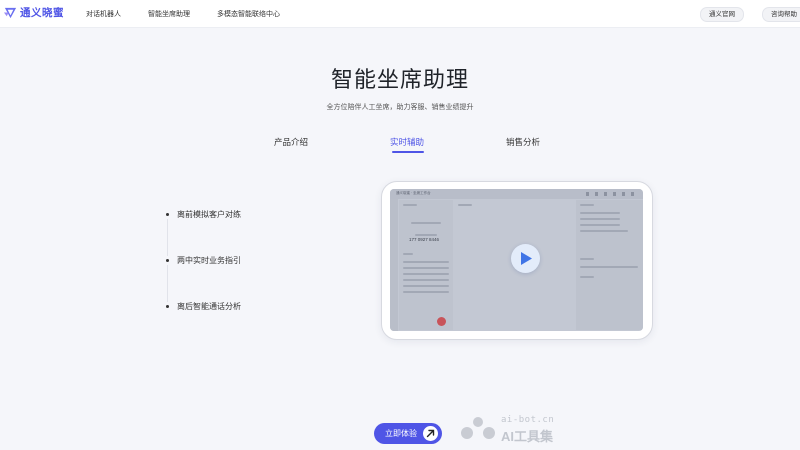 This screenshot has height=450, width=800. I want to click on feature-item: 离前模拟客户对练, so click(202, 214).